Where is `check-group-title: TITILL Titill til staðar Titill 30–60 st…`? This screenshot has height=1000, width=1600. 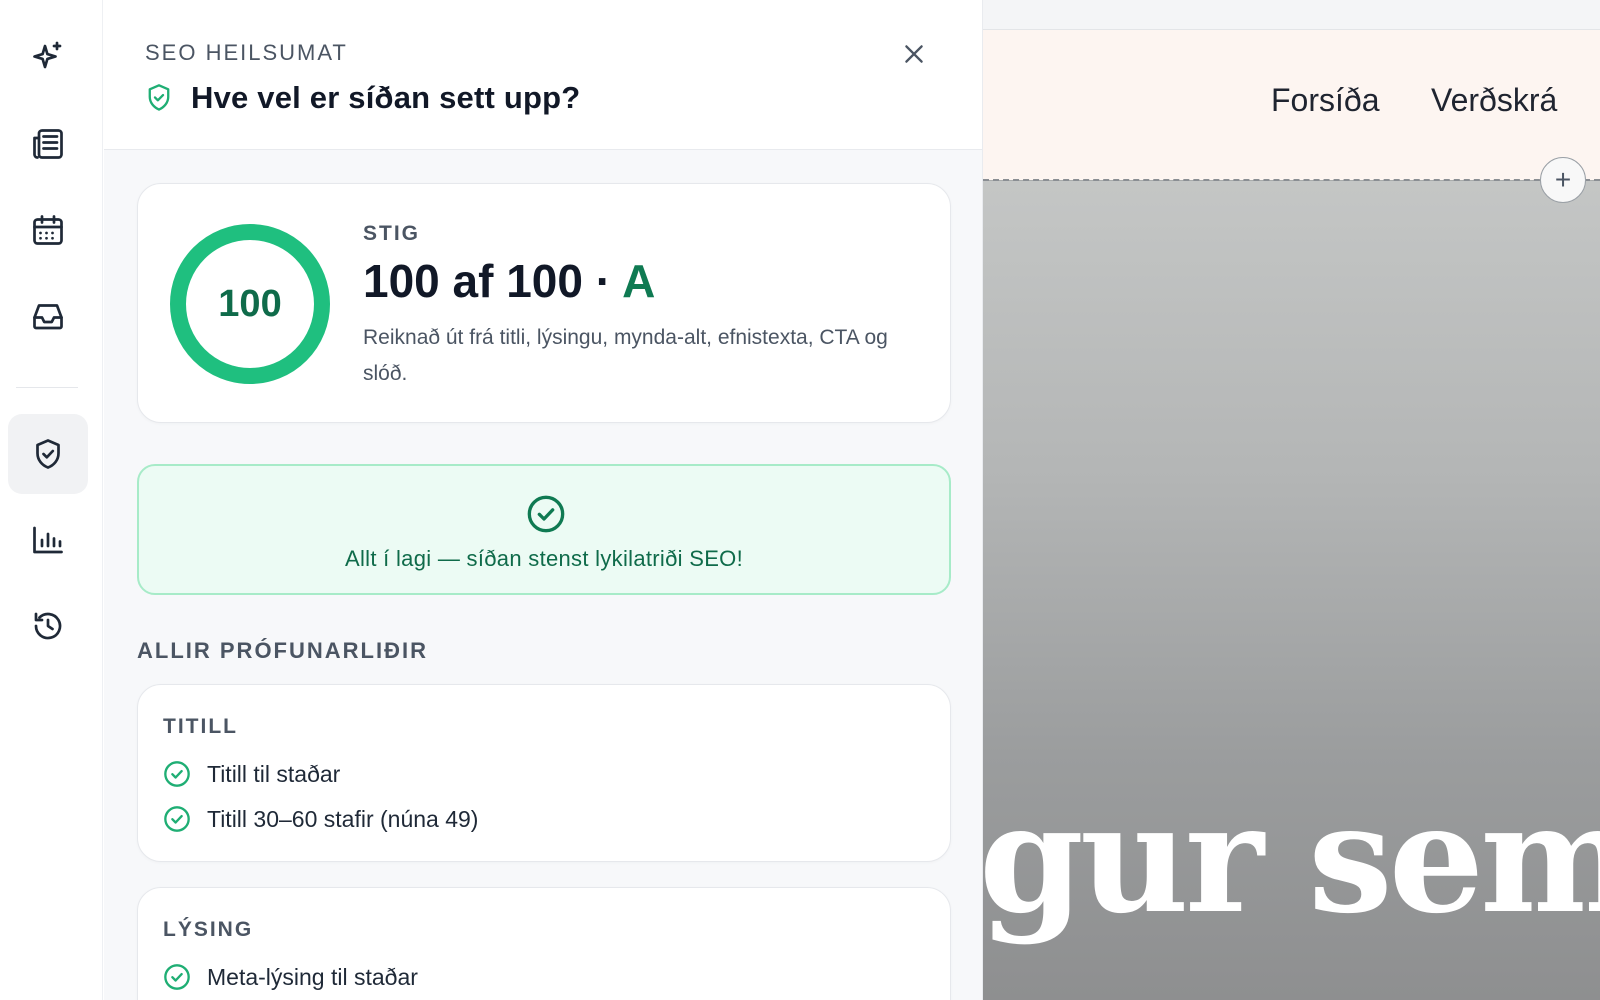
check-group-title: TITILL Titill til staðar Titill 30–60 st… is located at coordinates (544, 773).